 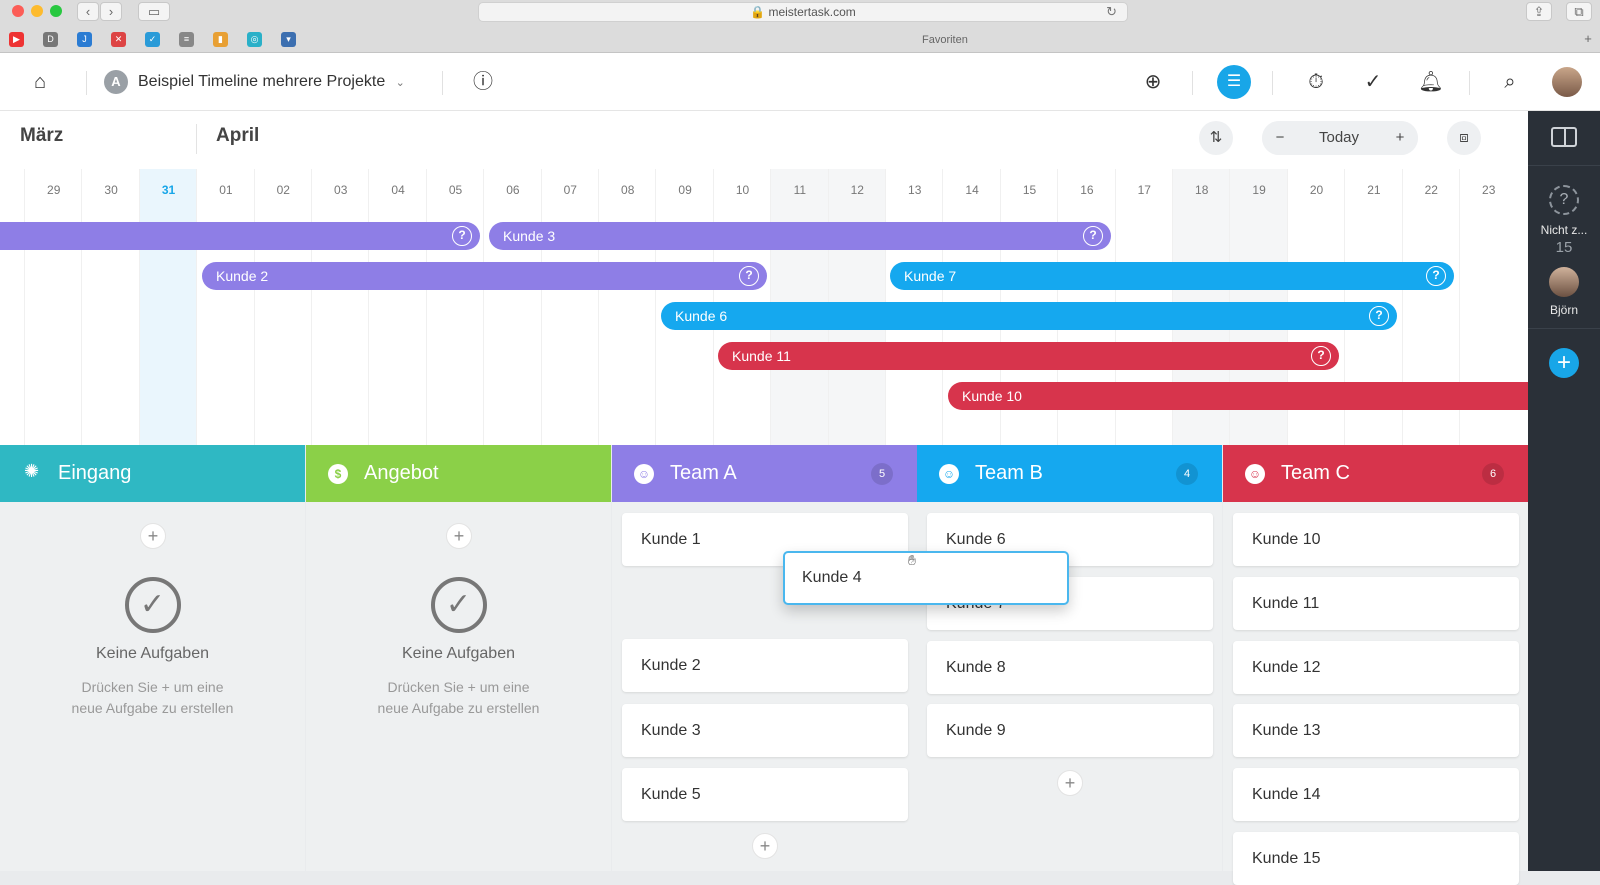 What do you see at coordinates (1238, 396) in the screenshot?
I see `timeline-bar: Kunde 10` at bounding box center [1238, 396].